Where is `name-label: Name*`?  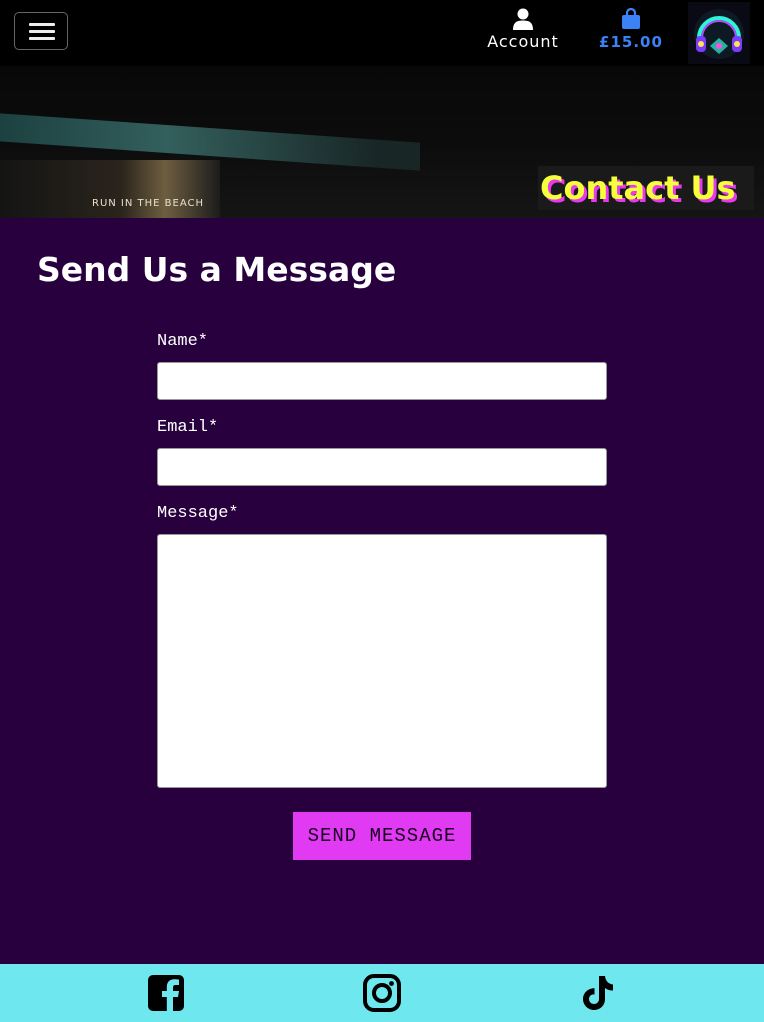 name-label: Name* is located at coordinates (183, 341).